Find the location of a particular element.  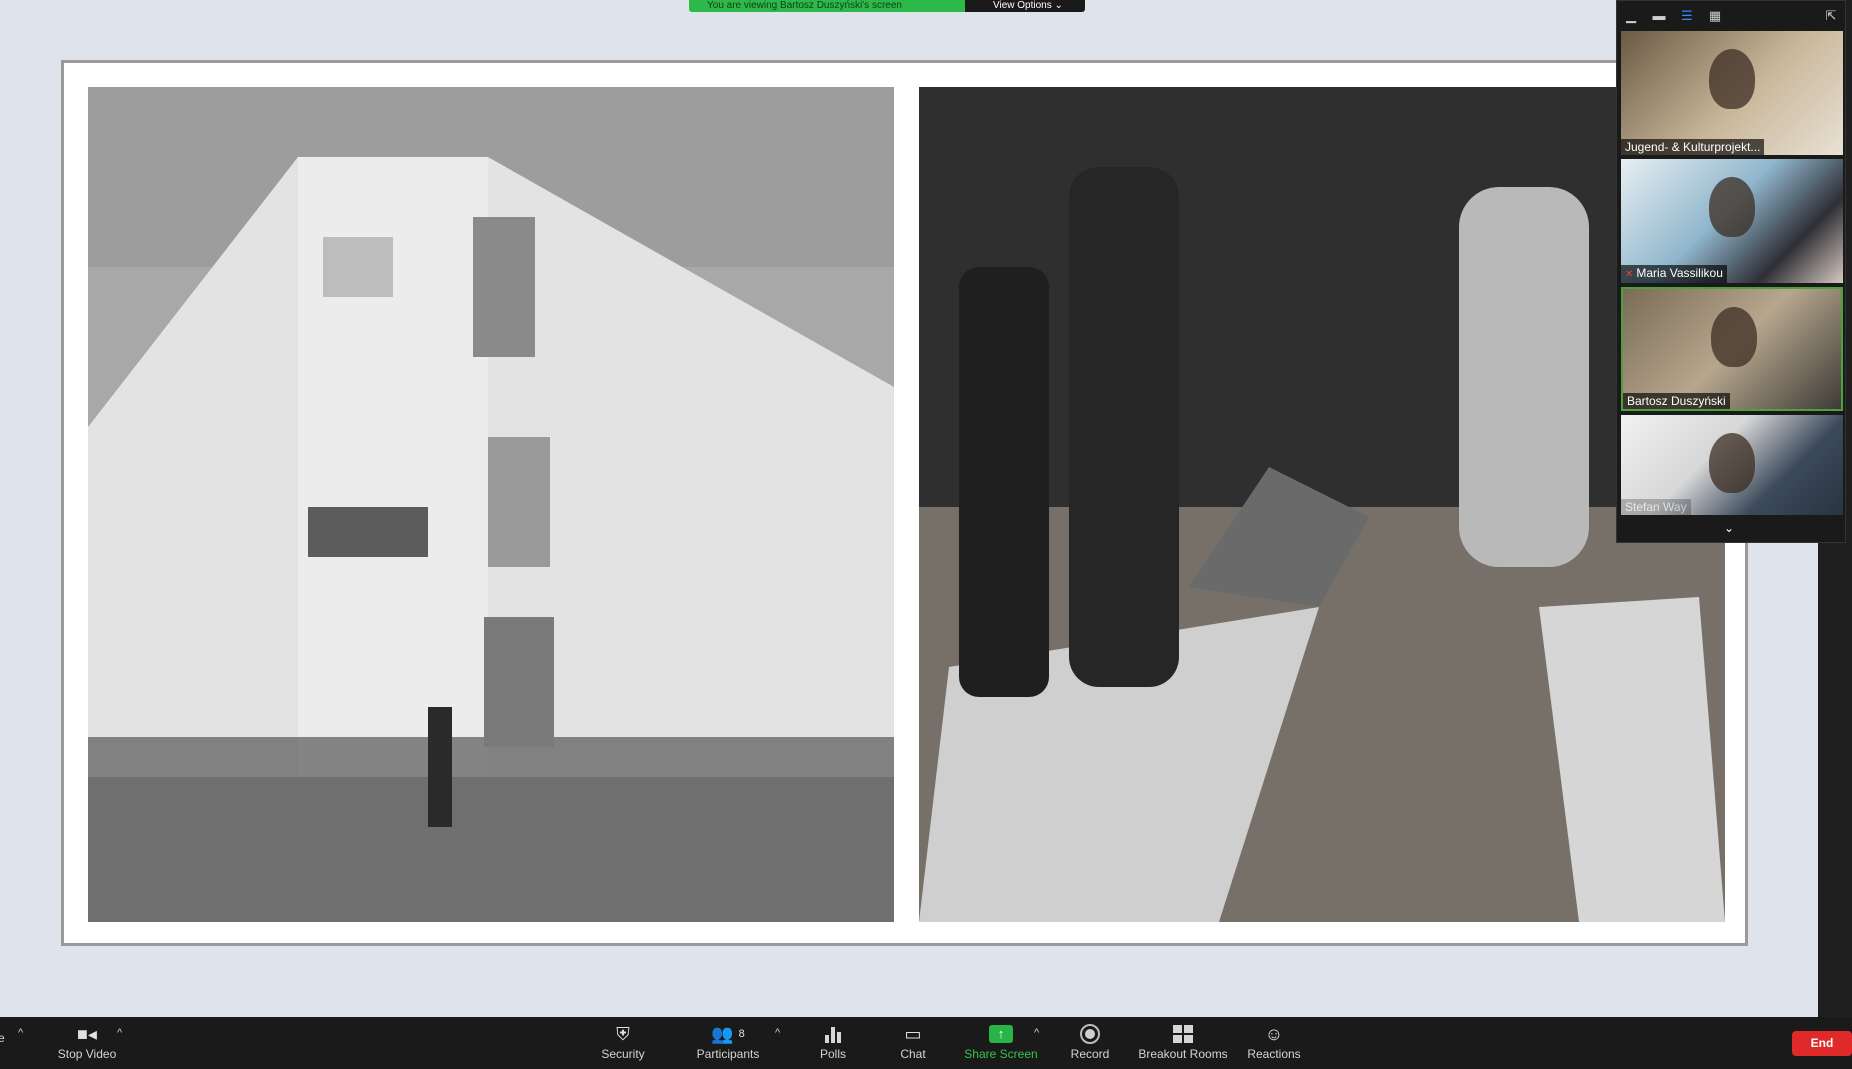

minimize-icon: ▁ is located at coordinates (1631, 16).